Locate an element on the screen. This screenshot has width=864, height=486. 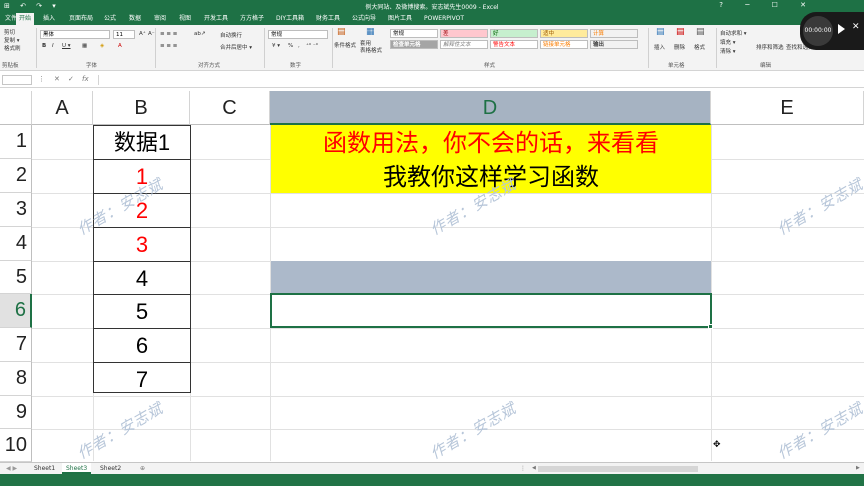
tab-formula-wizard: 公式向导 is located at coordinates (364, 19).